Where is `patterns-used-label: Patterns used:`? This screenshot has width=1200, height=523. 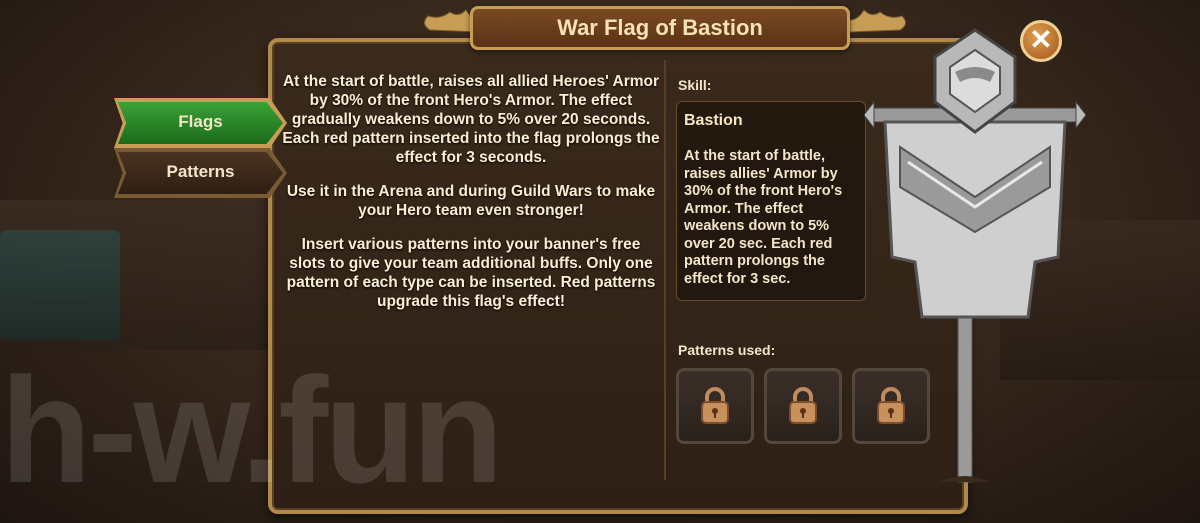
patterns-used-label: Patterns used: is located at coordinates (727, 350).